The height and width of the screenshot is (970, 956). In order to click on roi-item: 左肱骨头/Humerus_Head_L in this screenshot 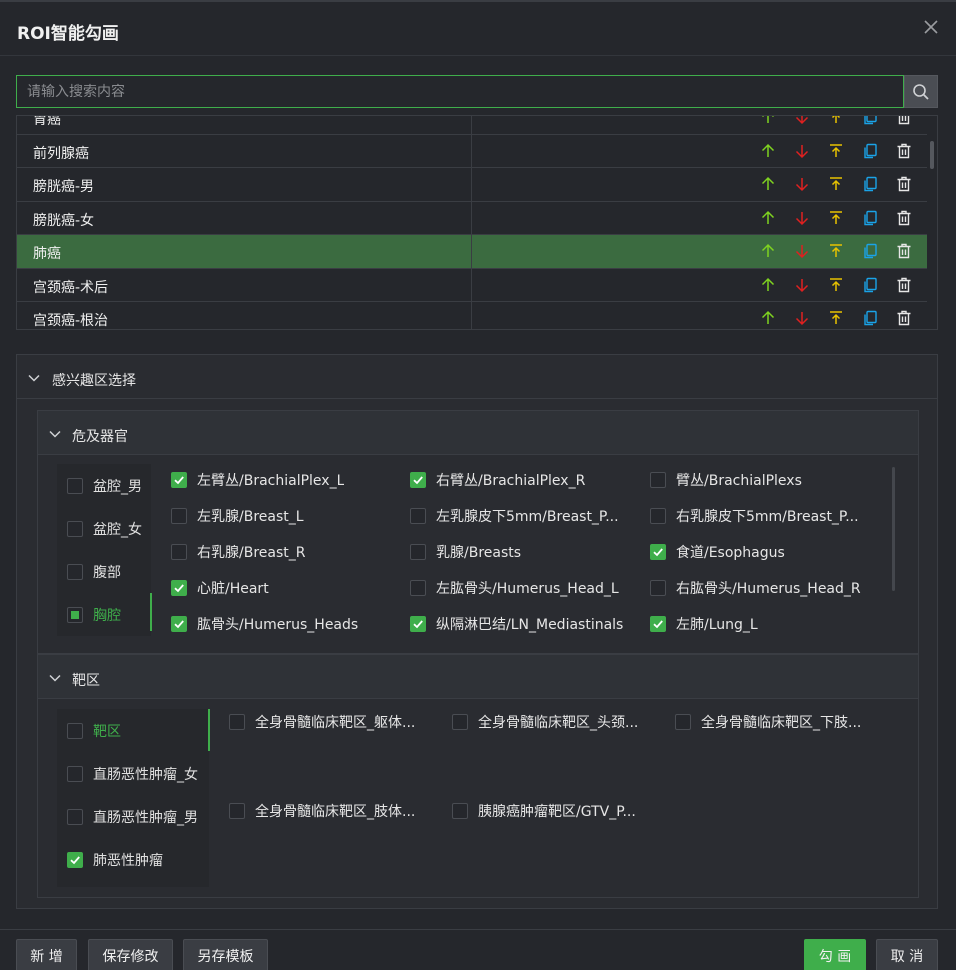, I will do `click(528, 588)`.